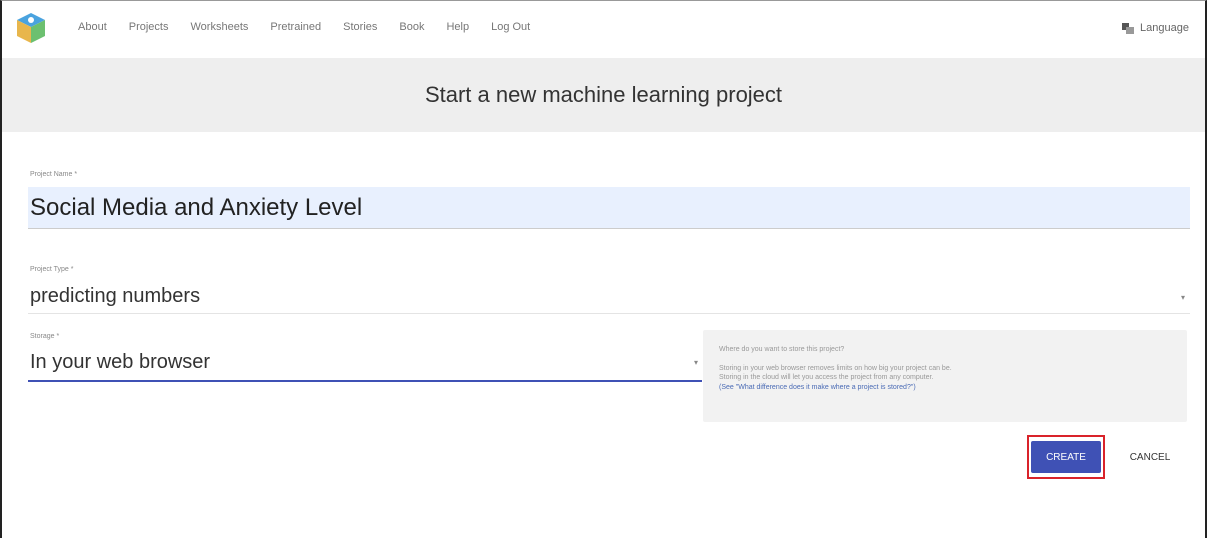  Describe the element at coordinates (31, 28) in the screenshot. I see `ml-cube-logo-icon` at that location.